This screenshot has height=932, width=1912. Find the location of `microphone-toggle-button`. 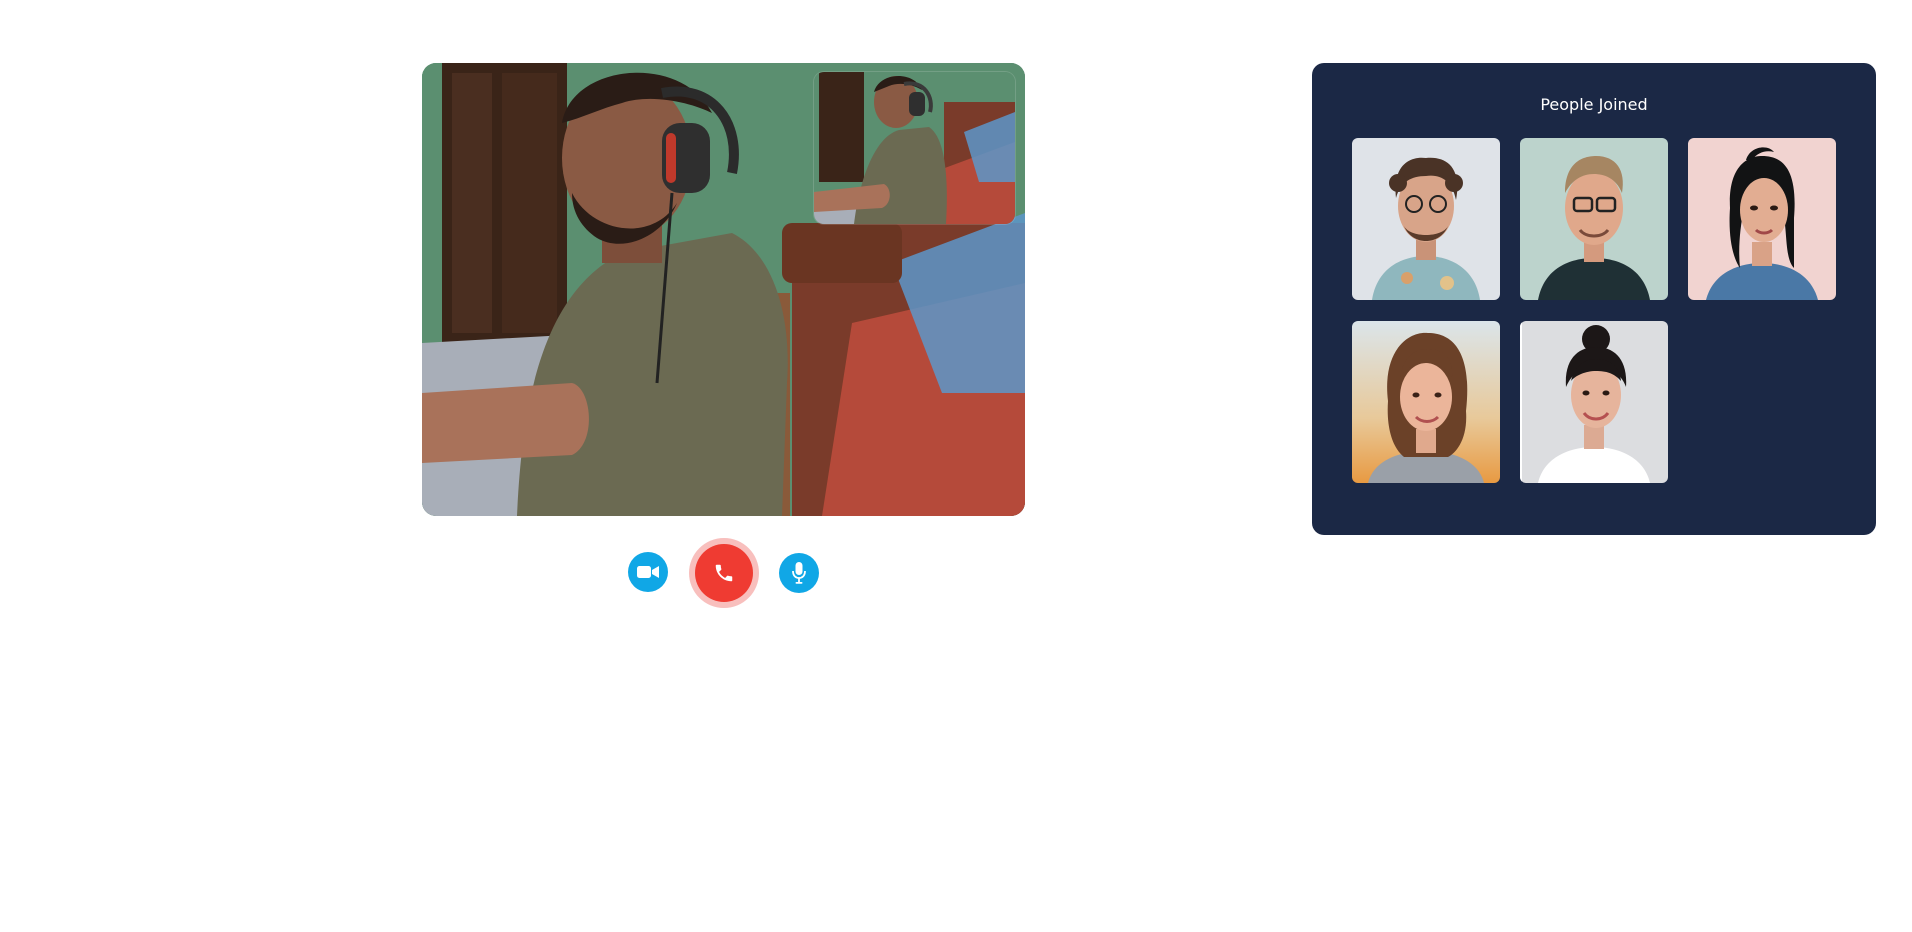

microphone-toggle-button is located at coordinates (799, 573).